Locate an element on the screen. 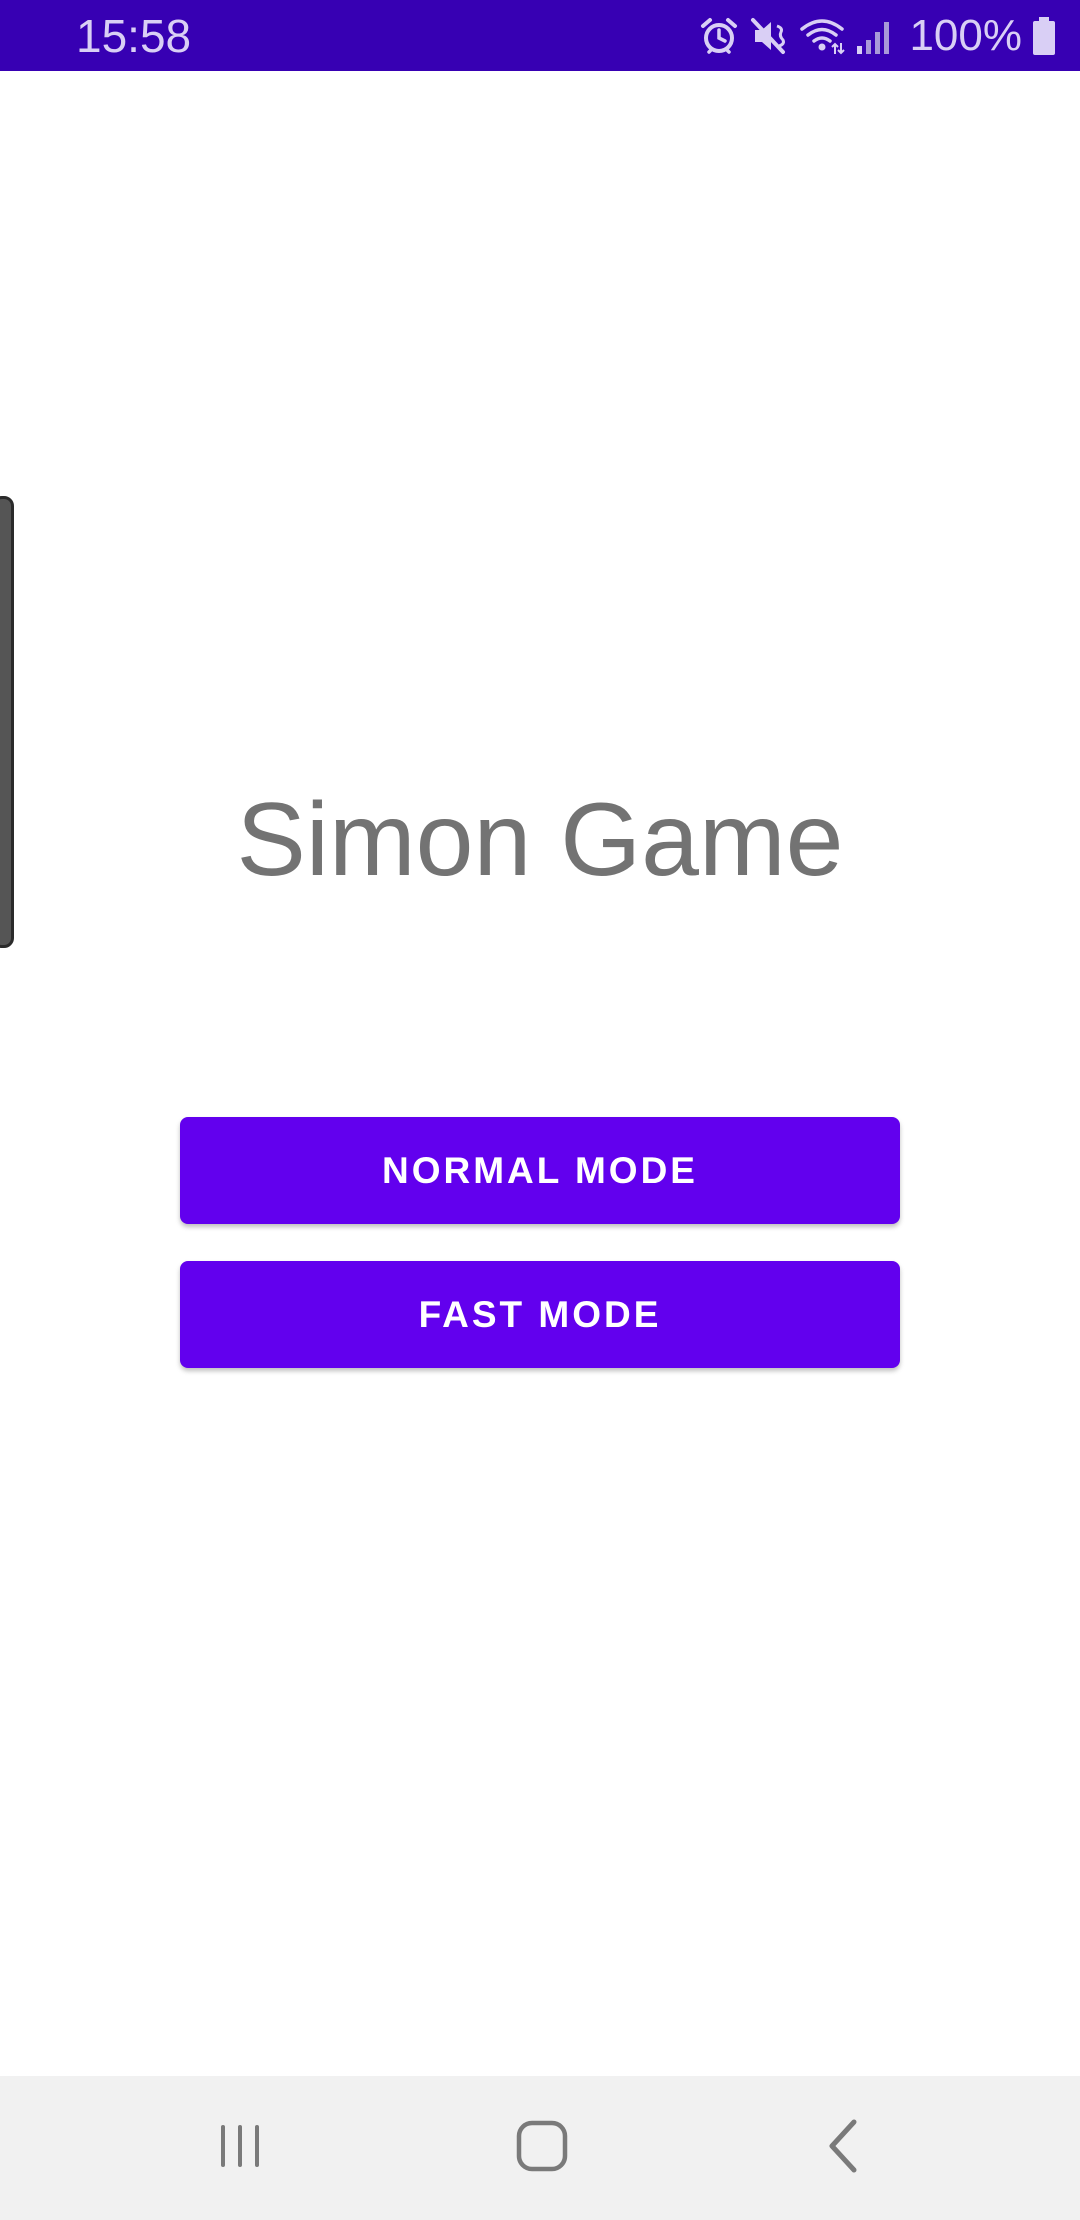 This screenshot has height=2220, width=1080. page-title: Simon Game is located at coordinates (540, 840).